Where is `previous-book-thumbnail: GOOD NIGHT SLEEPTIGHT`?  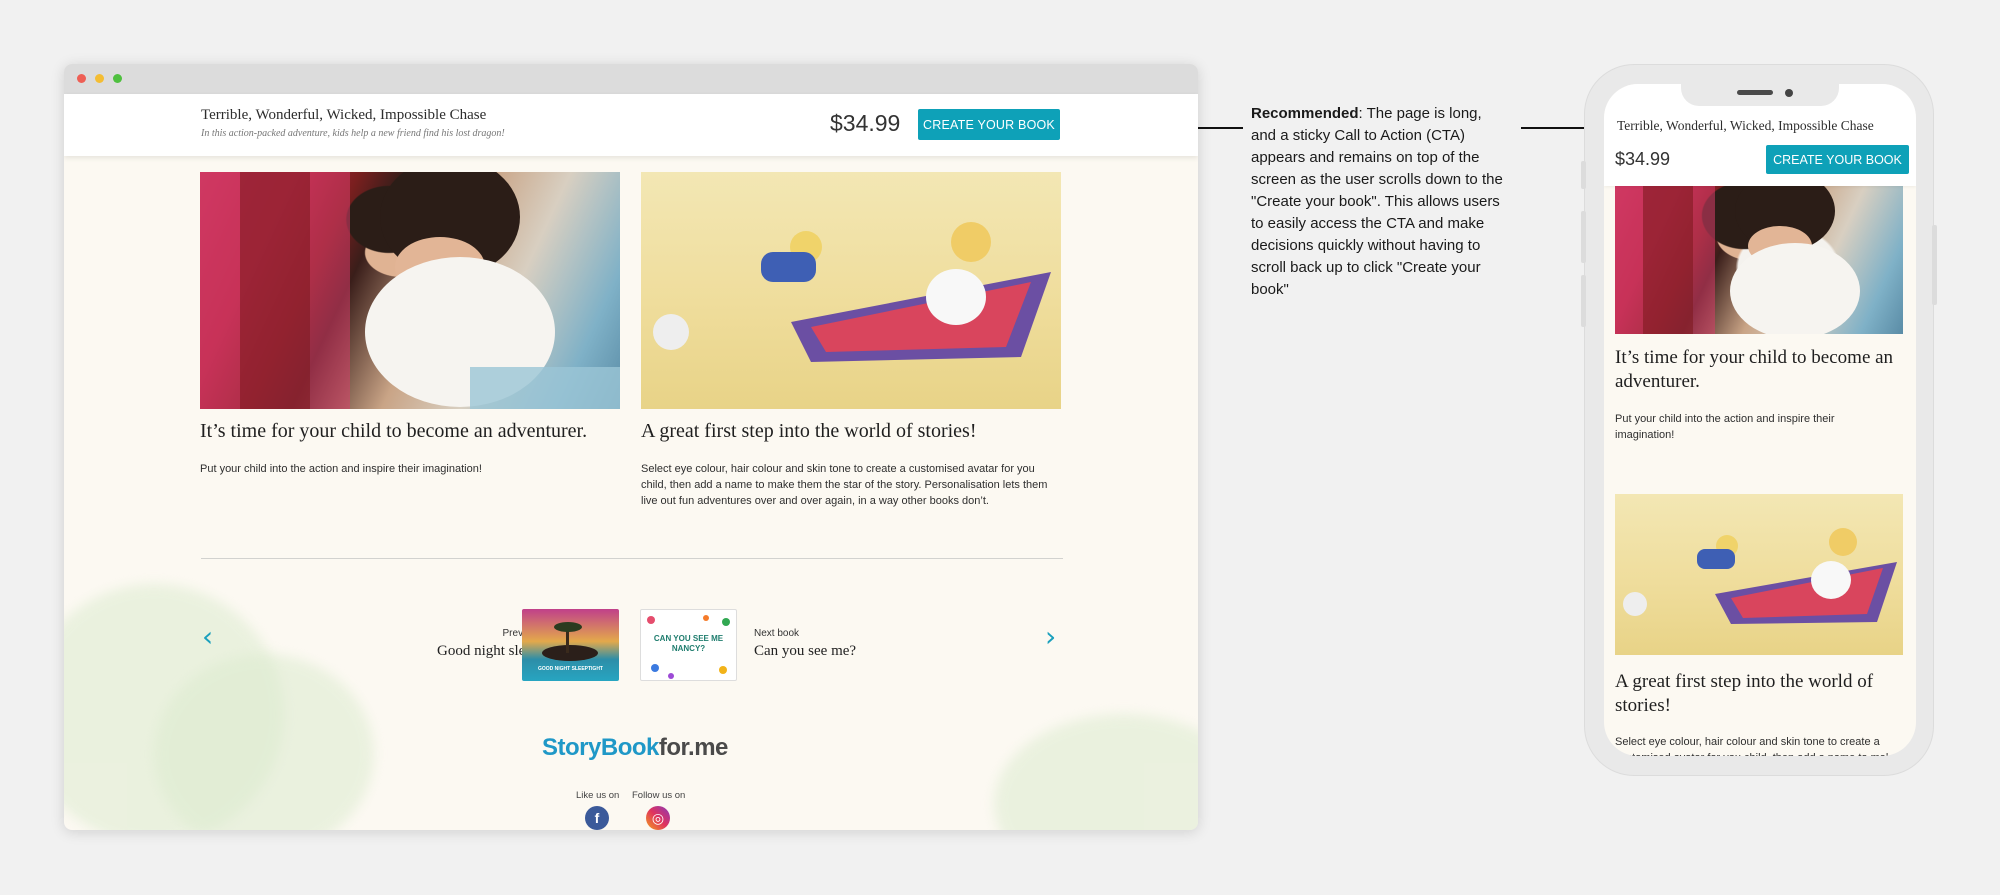 previous-book-thumbnail: GOOD NIGHT SLEEPTIGHT is located at coordinates (570, 645).